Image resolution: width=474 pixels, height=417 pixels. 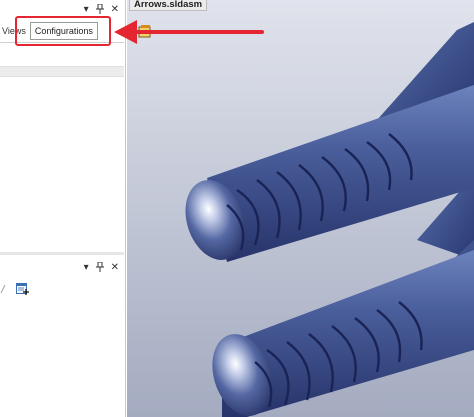 I want to click on tabs-divider, so click(x=62, y=42).